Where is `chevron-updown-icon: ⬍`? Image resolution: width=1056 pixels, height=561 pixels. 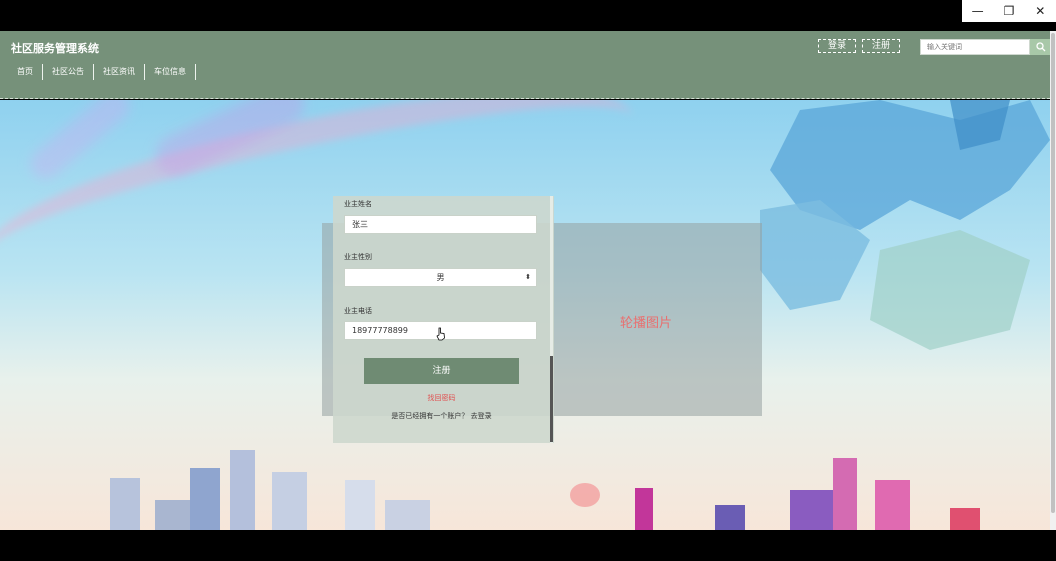
chevron-updown-icon: ⬍ is located at coordinates (528, 277).